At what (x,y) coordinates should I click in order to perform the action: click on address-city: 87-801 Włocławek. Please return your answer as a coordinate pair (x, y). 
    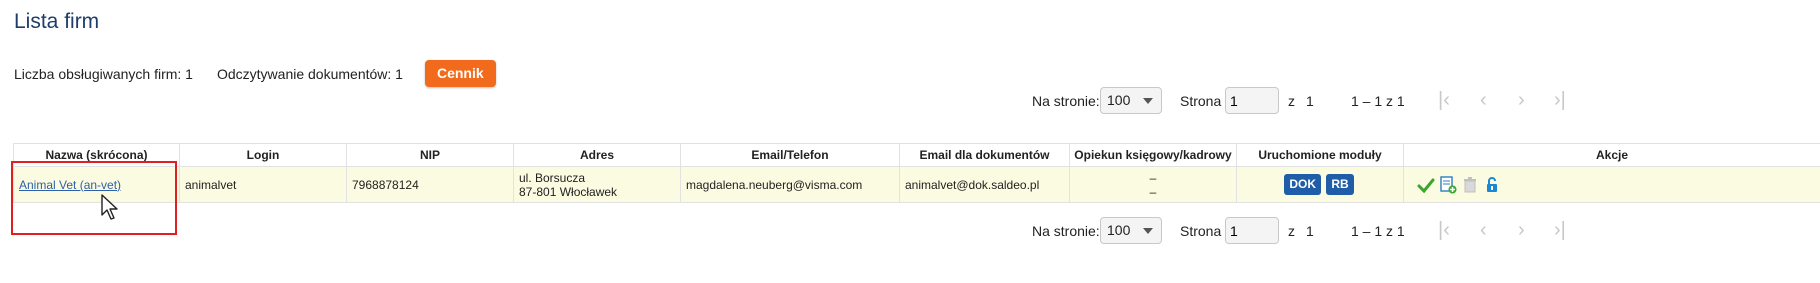
    Looking at the image, I should click on (568, 191).